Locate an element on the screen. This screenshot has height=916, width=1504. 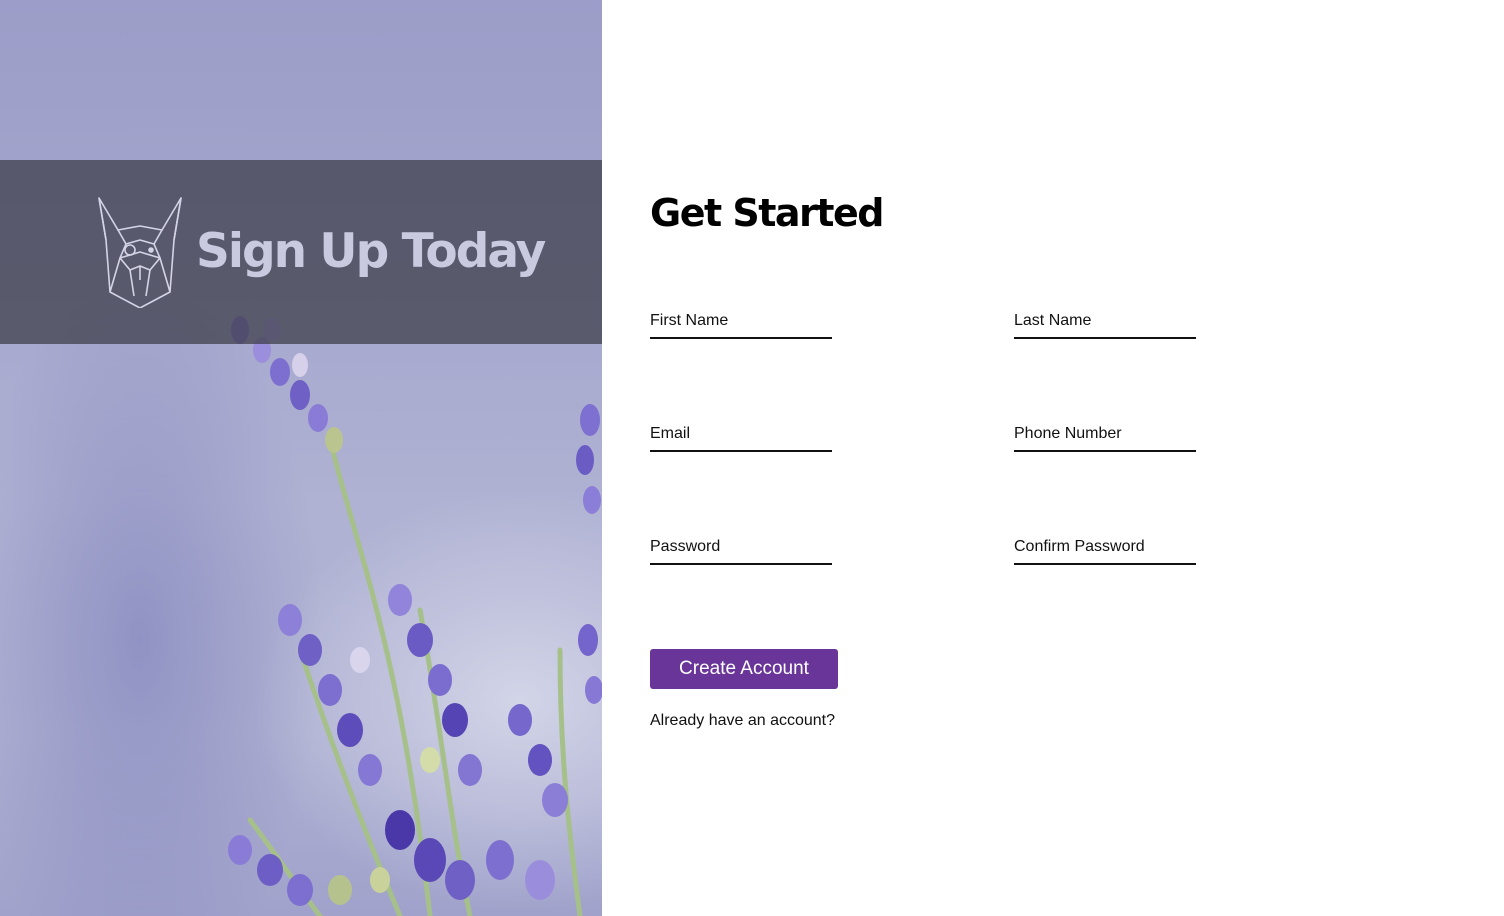
email-input is located at coordinates (741, 434).